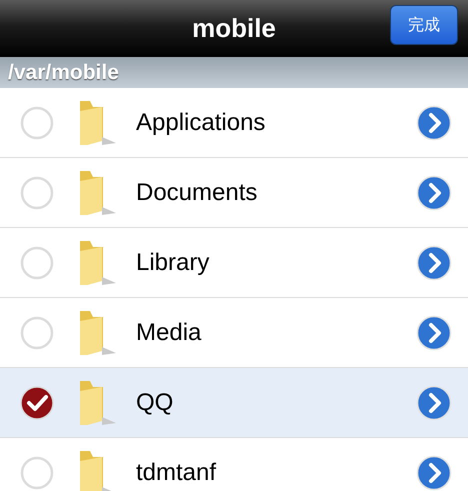  What do you see at coordinates (155, 402) in the screenshot?
I see `folder-name: QQ` at bounding box center [155, 402].